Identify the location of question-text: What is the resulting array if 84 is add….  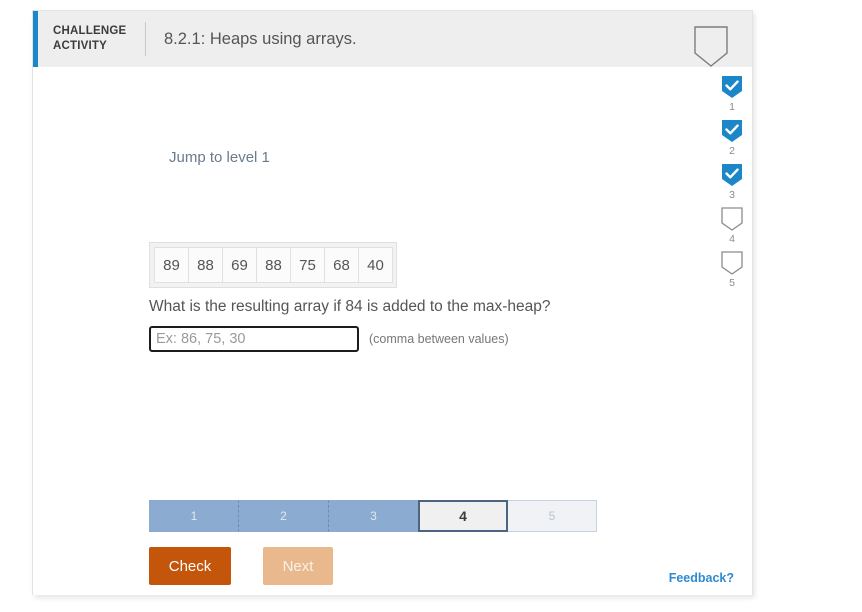
(350, 306).